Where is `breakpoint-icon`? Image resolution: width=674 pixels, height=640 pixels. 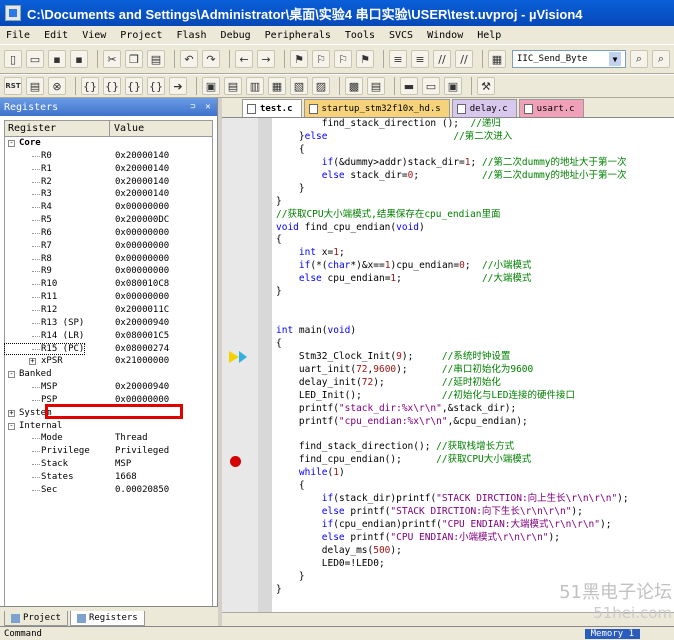 breakpoint-icon is located at coordinates (235, 461).